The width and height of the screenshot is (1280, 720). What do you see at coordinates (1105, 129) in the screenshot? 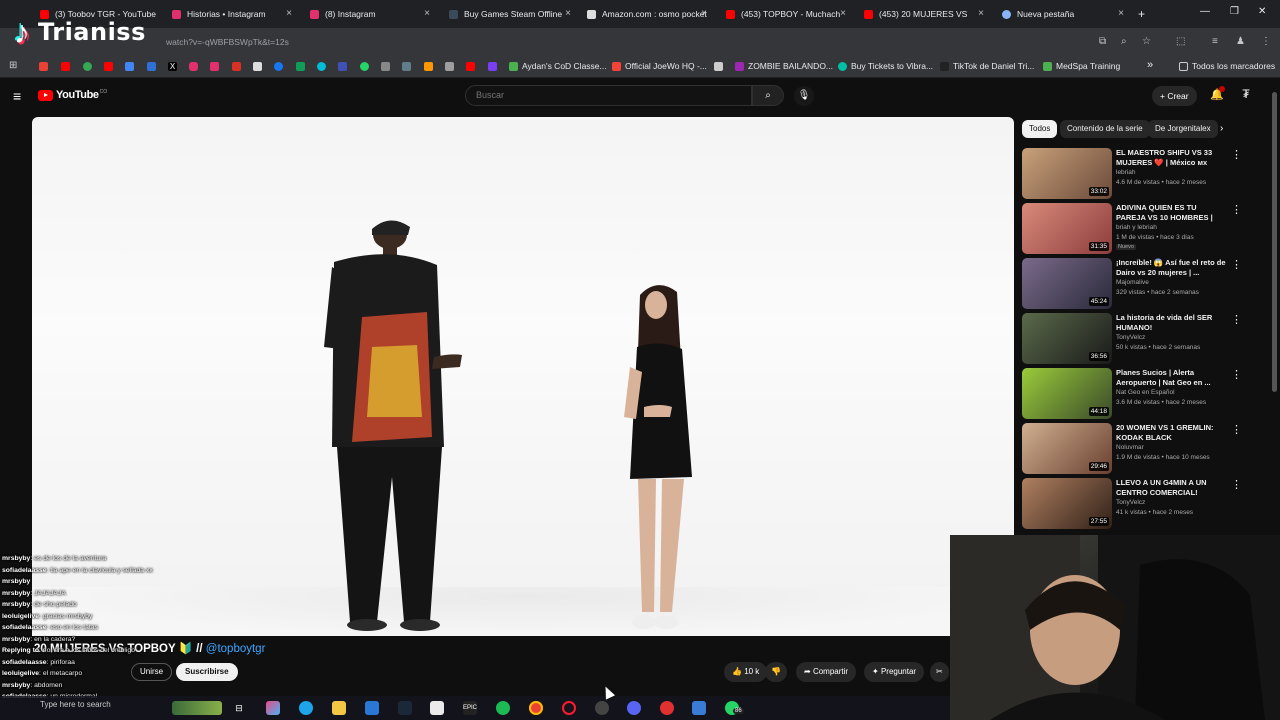
I see `chip-series-content: Contenido de la serie` at bounding box center [1105, 129].